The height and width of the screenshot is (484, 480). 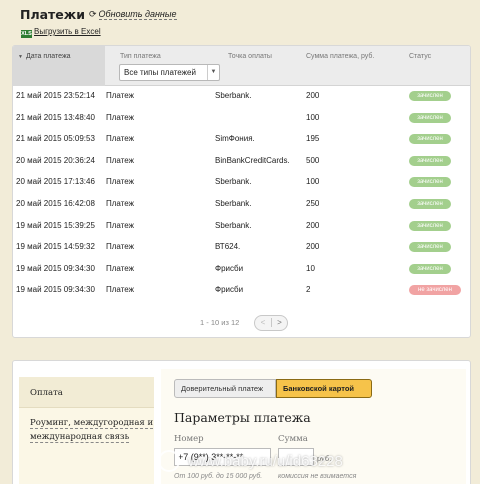 What do you see at coordinates (313, 160) in the screenshot?
I see `payment-sum: 500` at bounding box center [313, 160].